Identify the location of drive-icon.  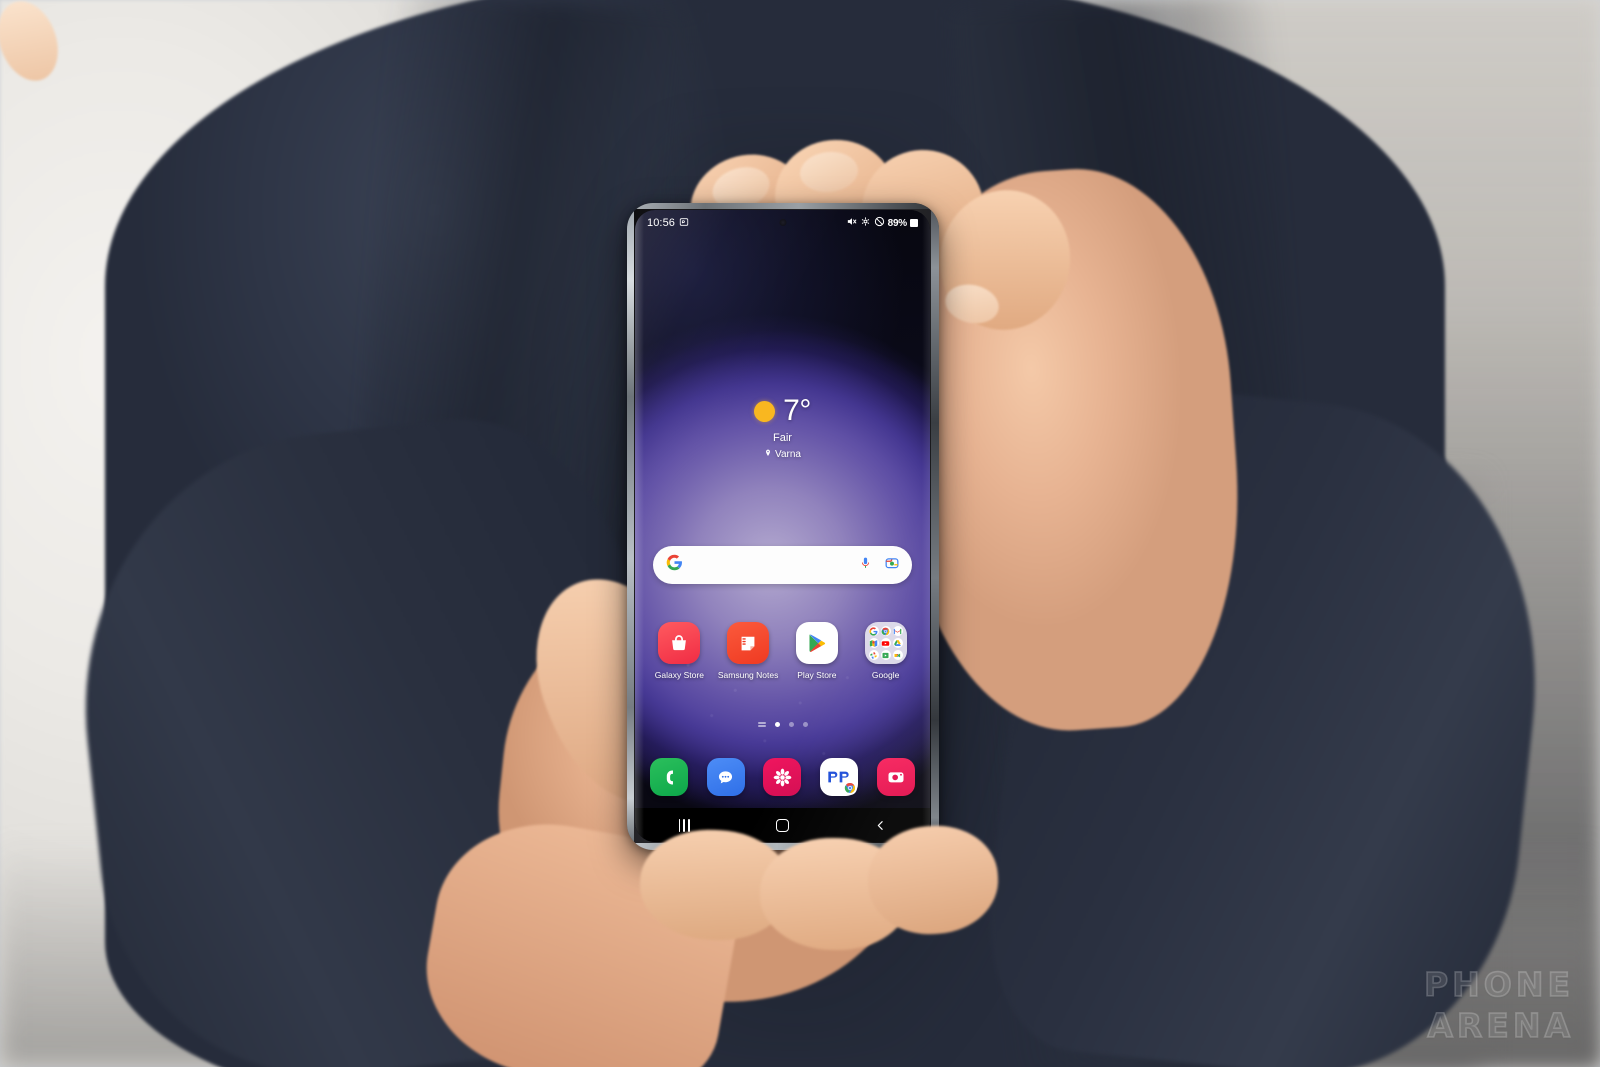
(897, 643).